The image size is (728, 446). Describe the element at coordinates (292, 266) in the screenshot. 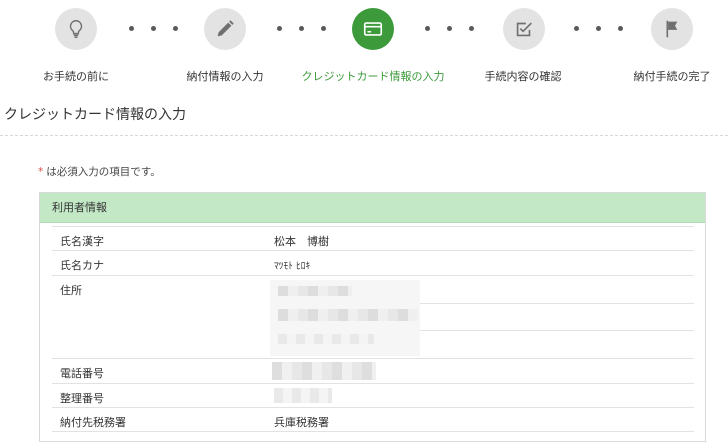

I see `row-value: ﾏﾂﾓﾄ ﾋﾛｷ` at that location.